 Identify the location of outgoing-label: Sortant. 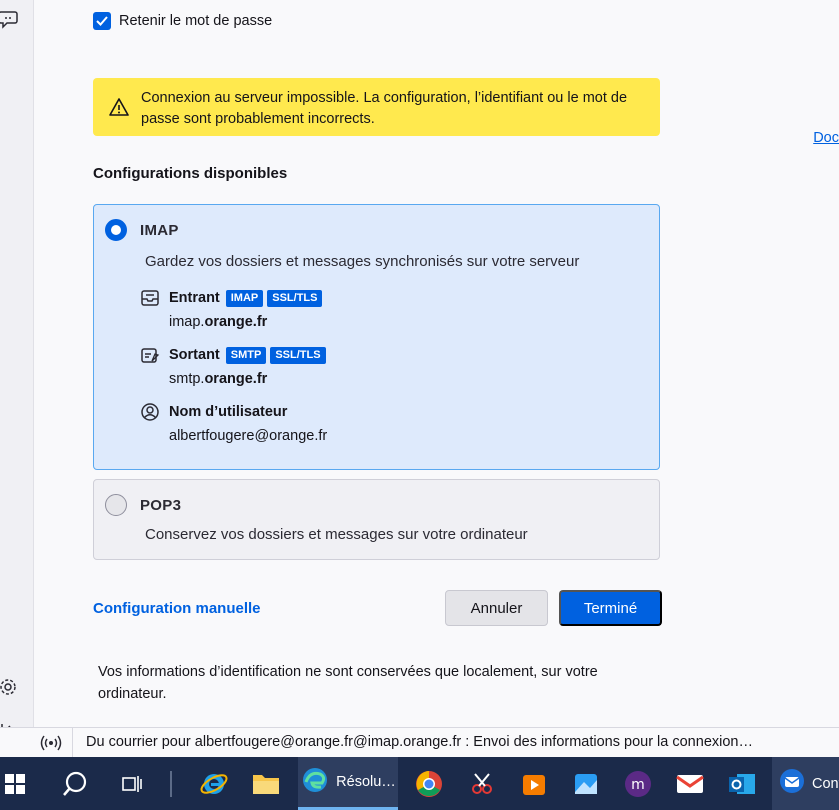
(194, 355).